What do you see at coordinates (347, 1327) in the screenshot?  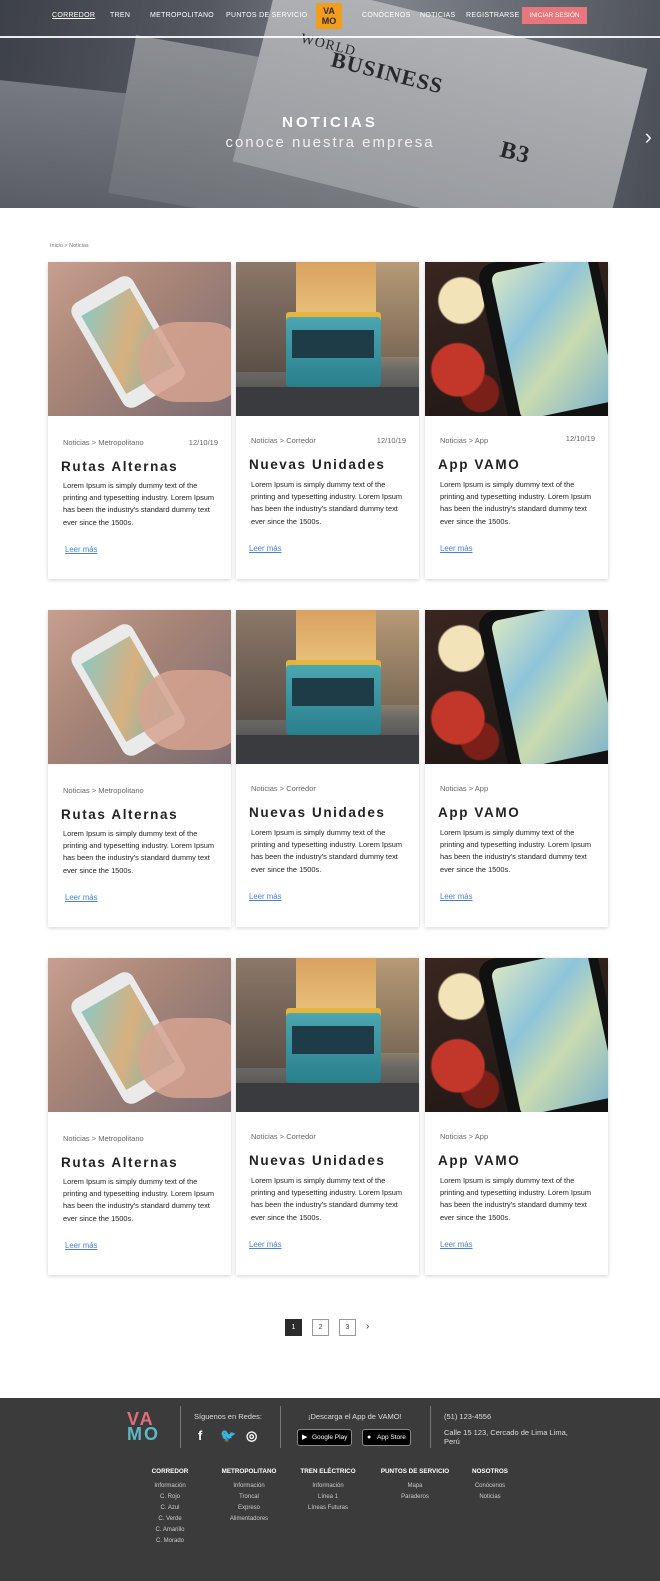 I see `page-3-button: 3` at bounding box center [347, 1327].